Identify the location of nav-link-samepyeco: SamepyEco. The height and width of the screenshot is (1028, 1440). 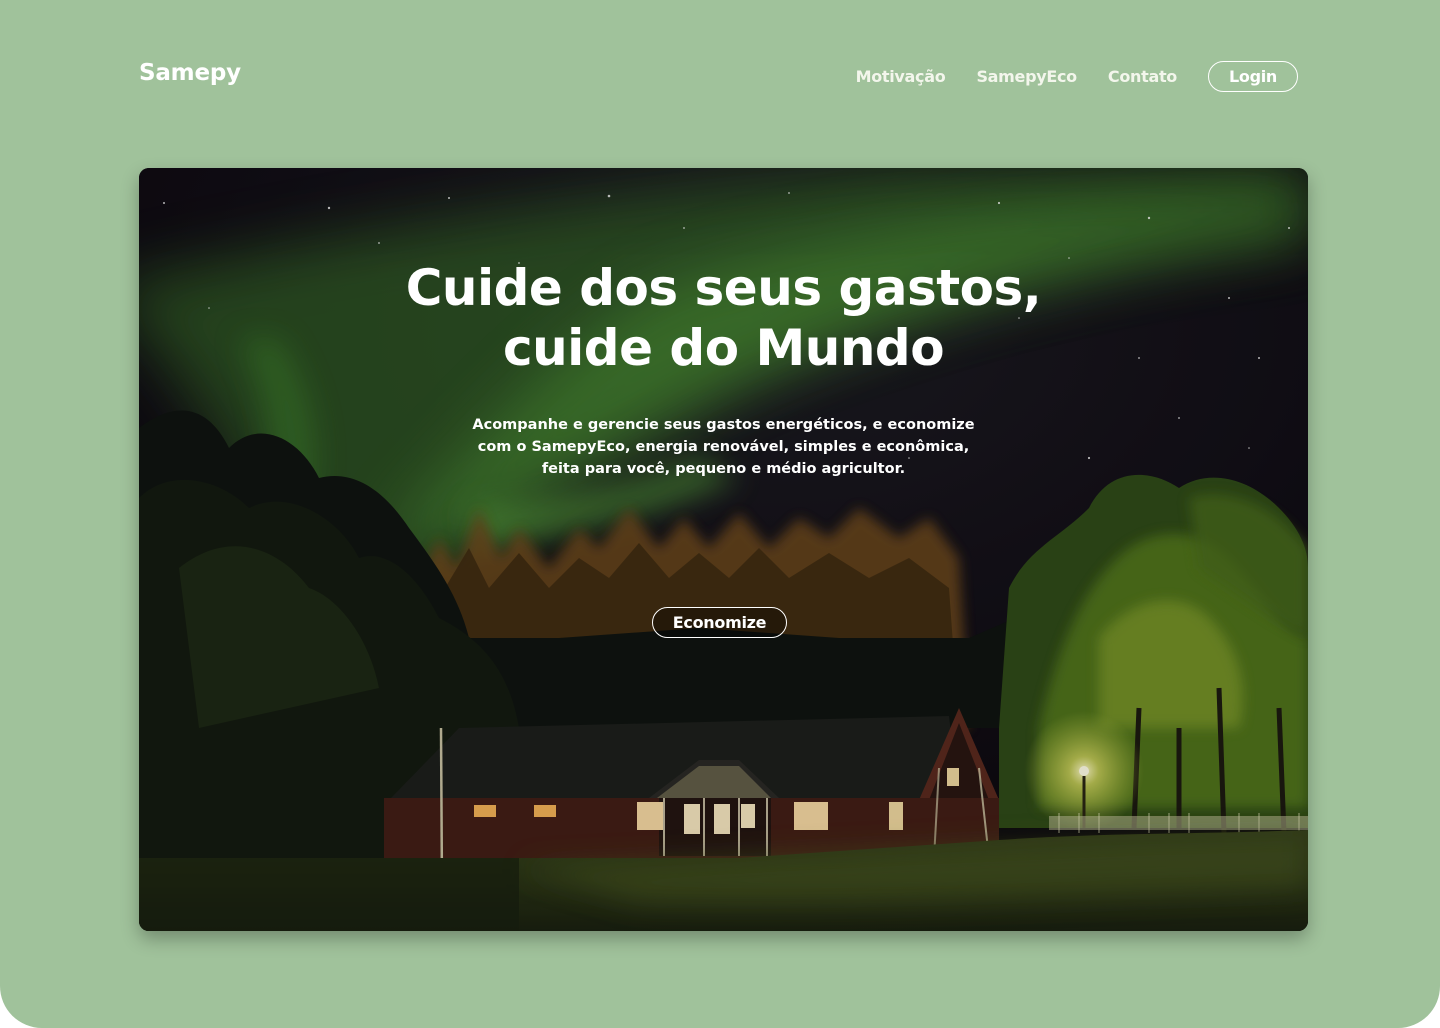
(1026, 76).